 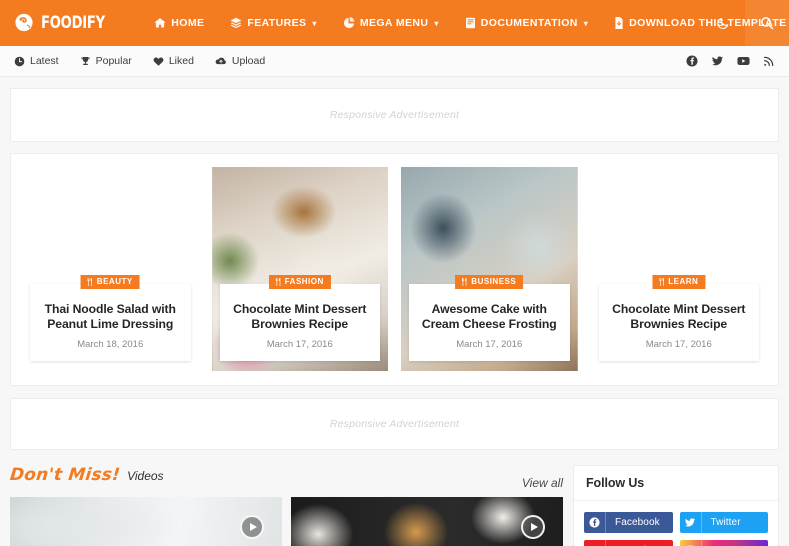 What do you see at coordinates (236, 23) in the screenshot?
I see `layers-icon` at bounding box center [236, 23].